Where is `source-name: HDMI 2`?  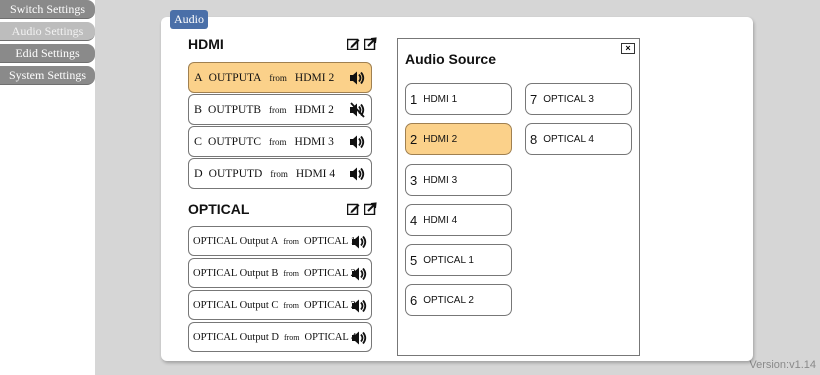
source-name: HDMI 2 is located at coordinates (440, 139).